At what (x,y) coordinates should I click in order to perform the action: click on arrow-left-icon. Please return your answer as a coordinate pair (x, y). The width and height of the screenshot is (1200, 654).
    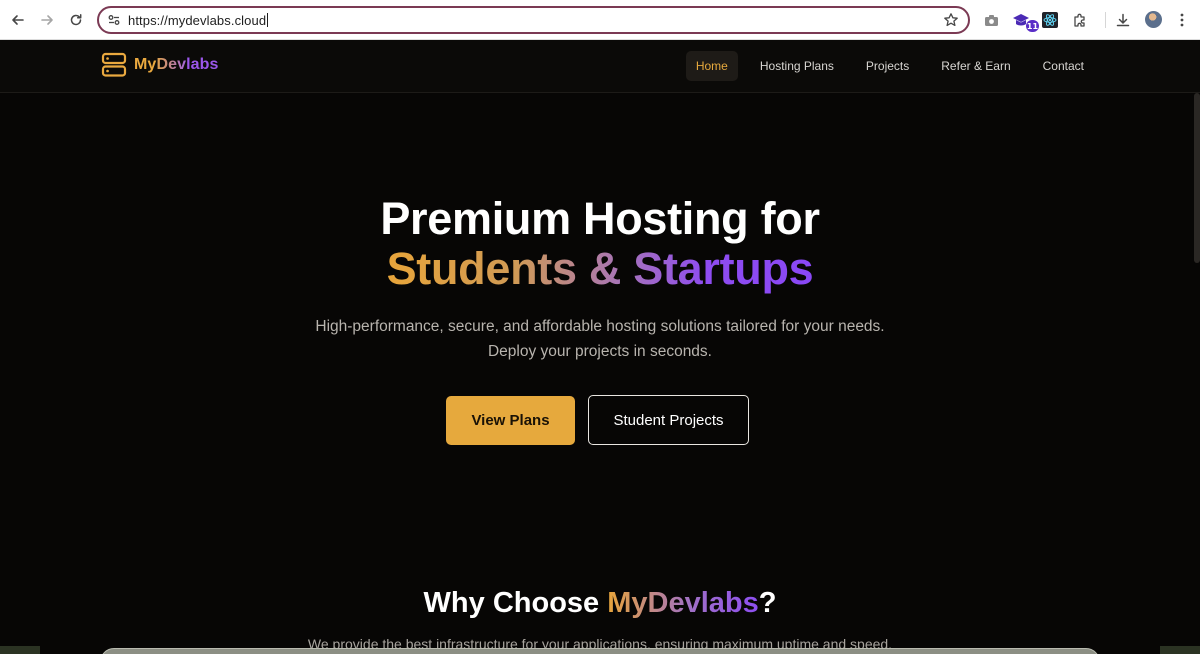
    Looking at the image, I should click on (18, 20).